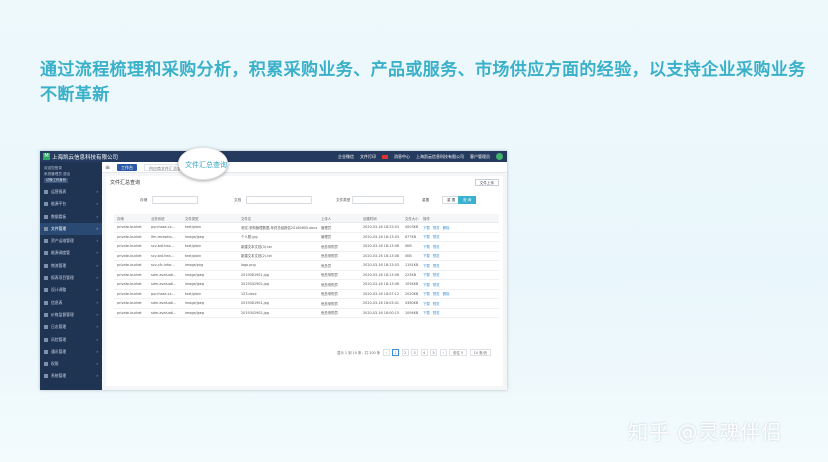 The width and height of the screenshot is (828, 462). Describe the element at coordinates (486, 182) in the screenshot. I see `upload-button: 文件上传` at that location.